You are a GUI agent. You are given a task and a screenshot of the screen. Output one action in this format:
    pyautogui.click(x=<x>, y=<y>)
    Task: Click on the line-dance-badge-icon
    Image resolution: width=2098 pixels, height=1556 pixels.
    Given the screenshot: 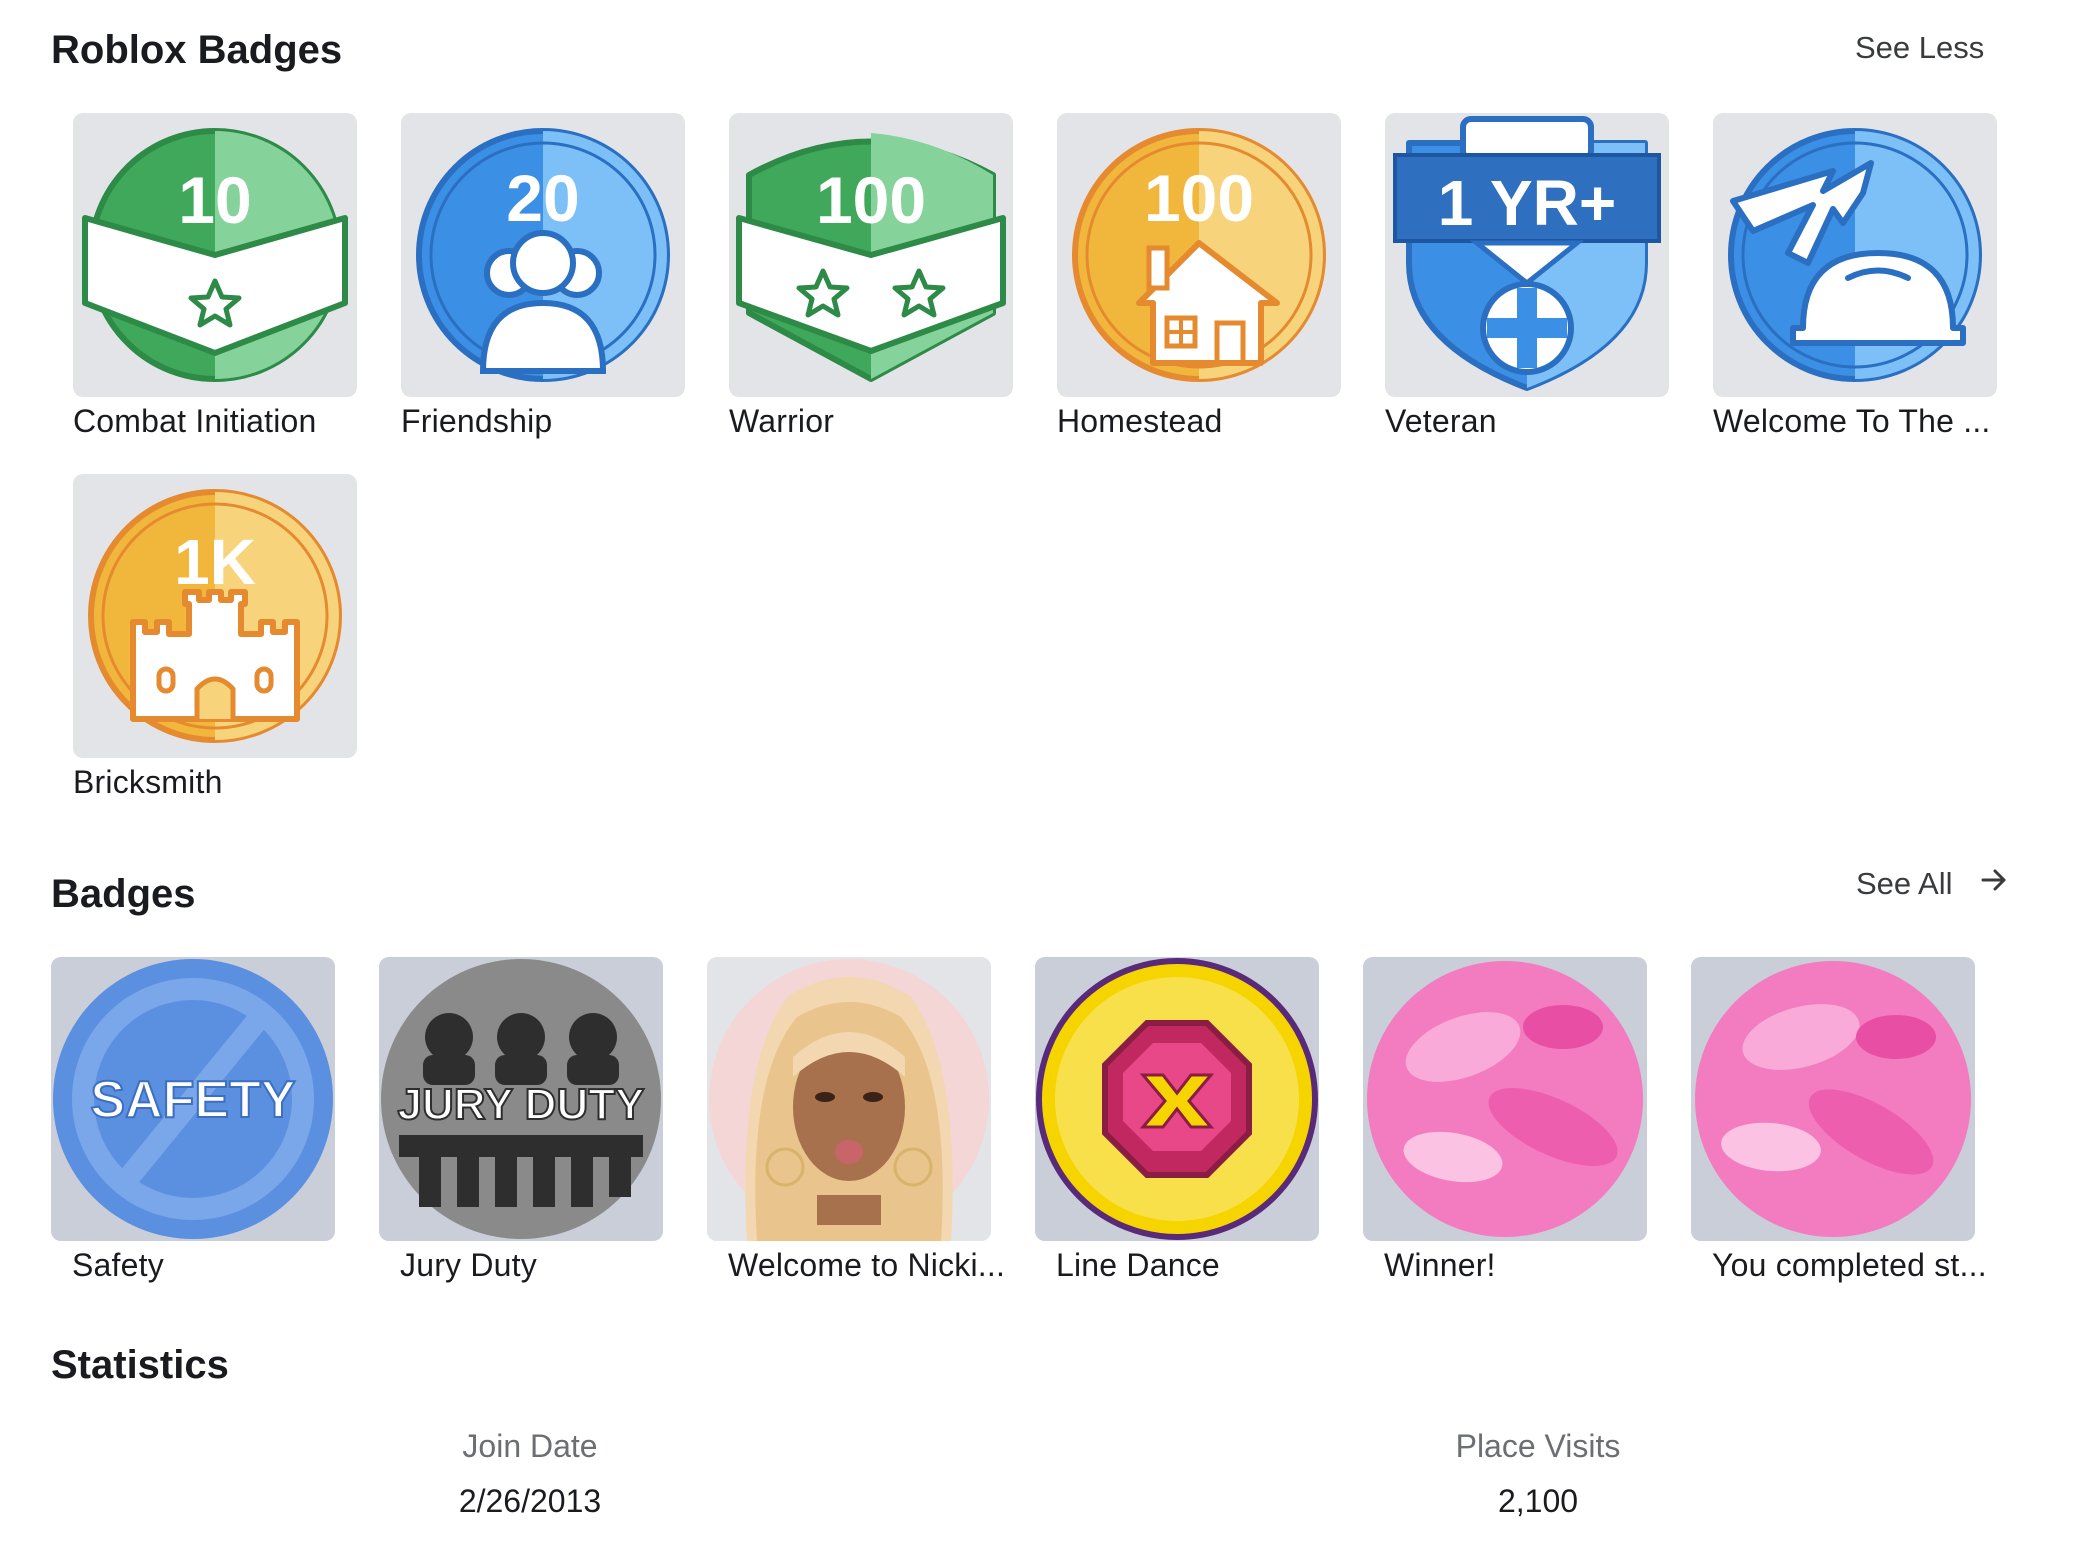 What is the action you would take?
    pyautogui.click(x=1177, y=1099)
    